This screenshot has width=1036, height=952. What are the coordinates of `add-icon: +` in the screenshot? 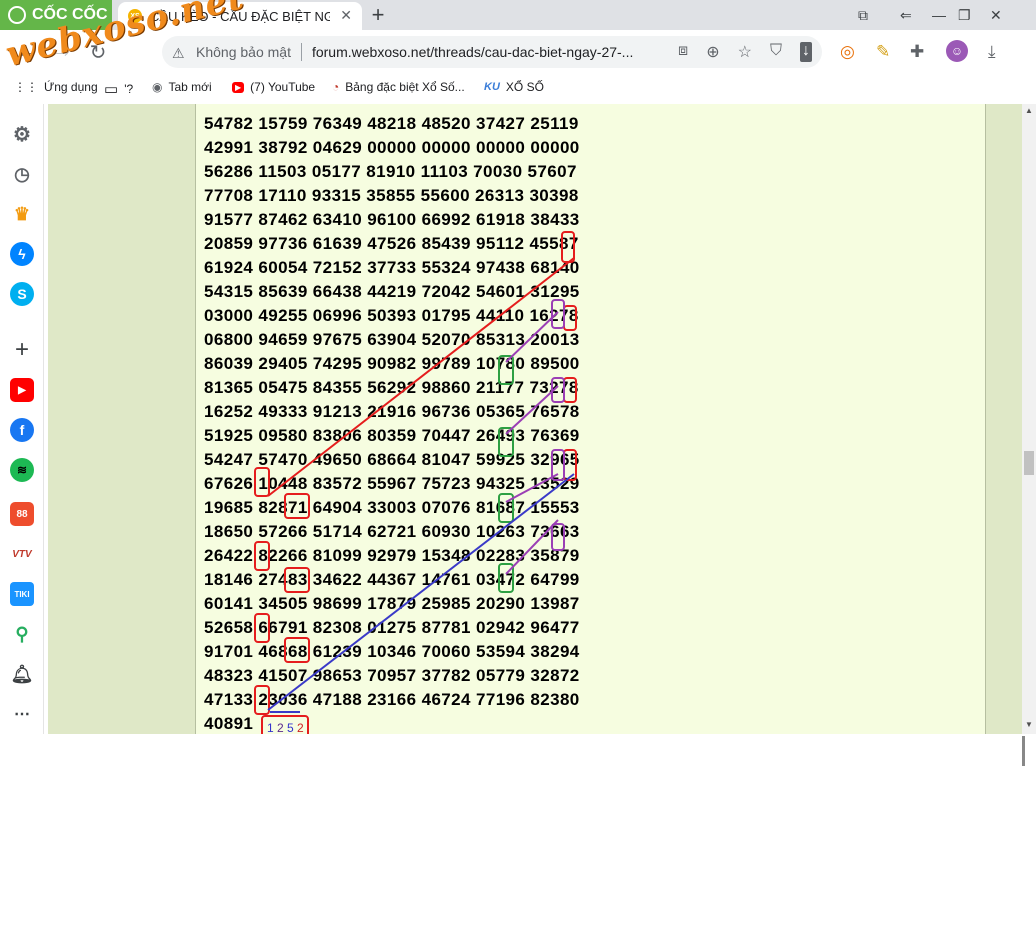 It's located at (22, 349).